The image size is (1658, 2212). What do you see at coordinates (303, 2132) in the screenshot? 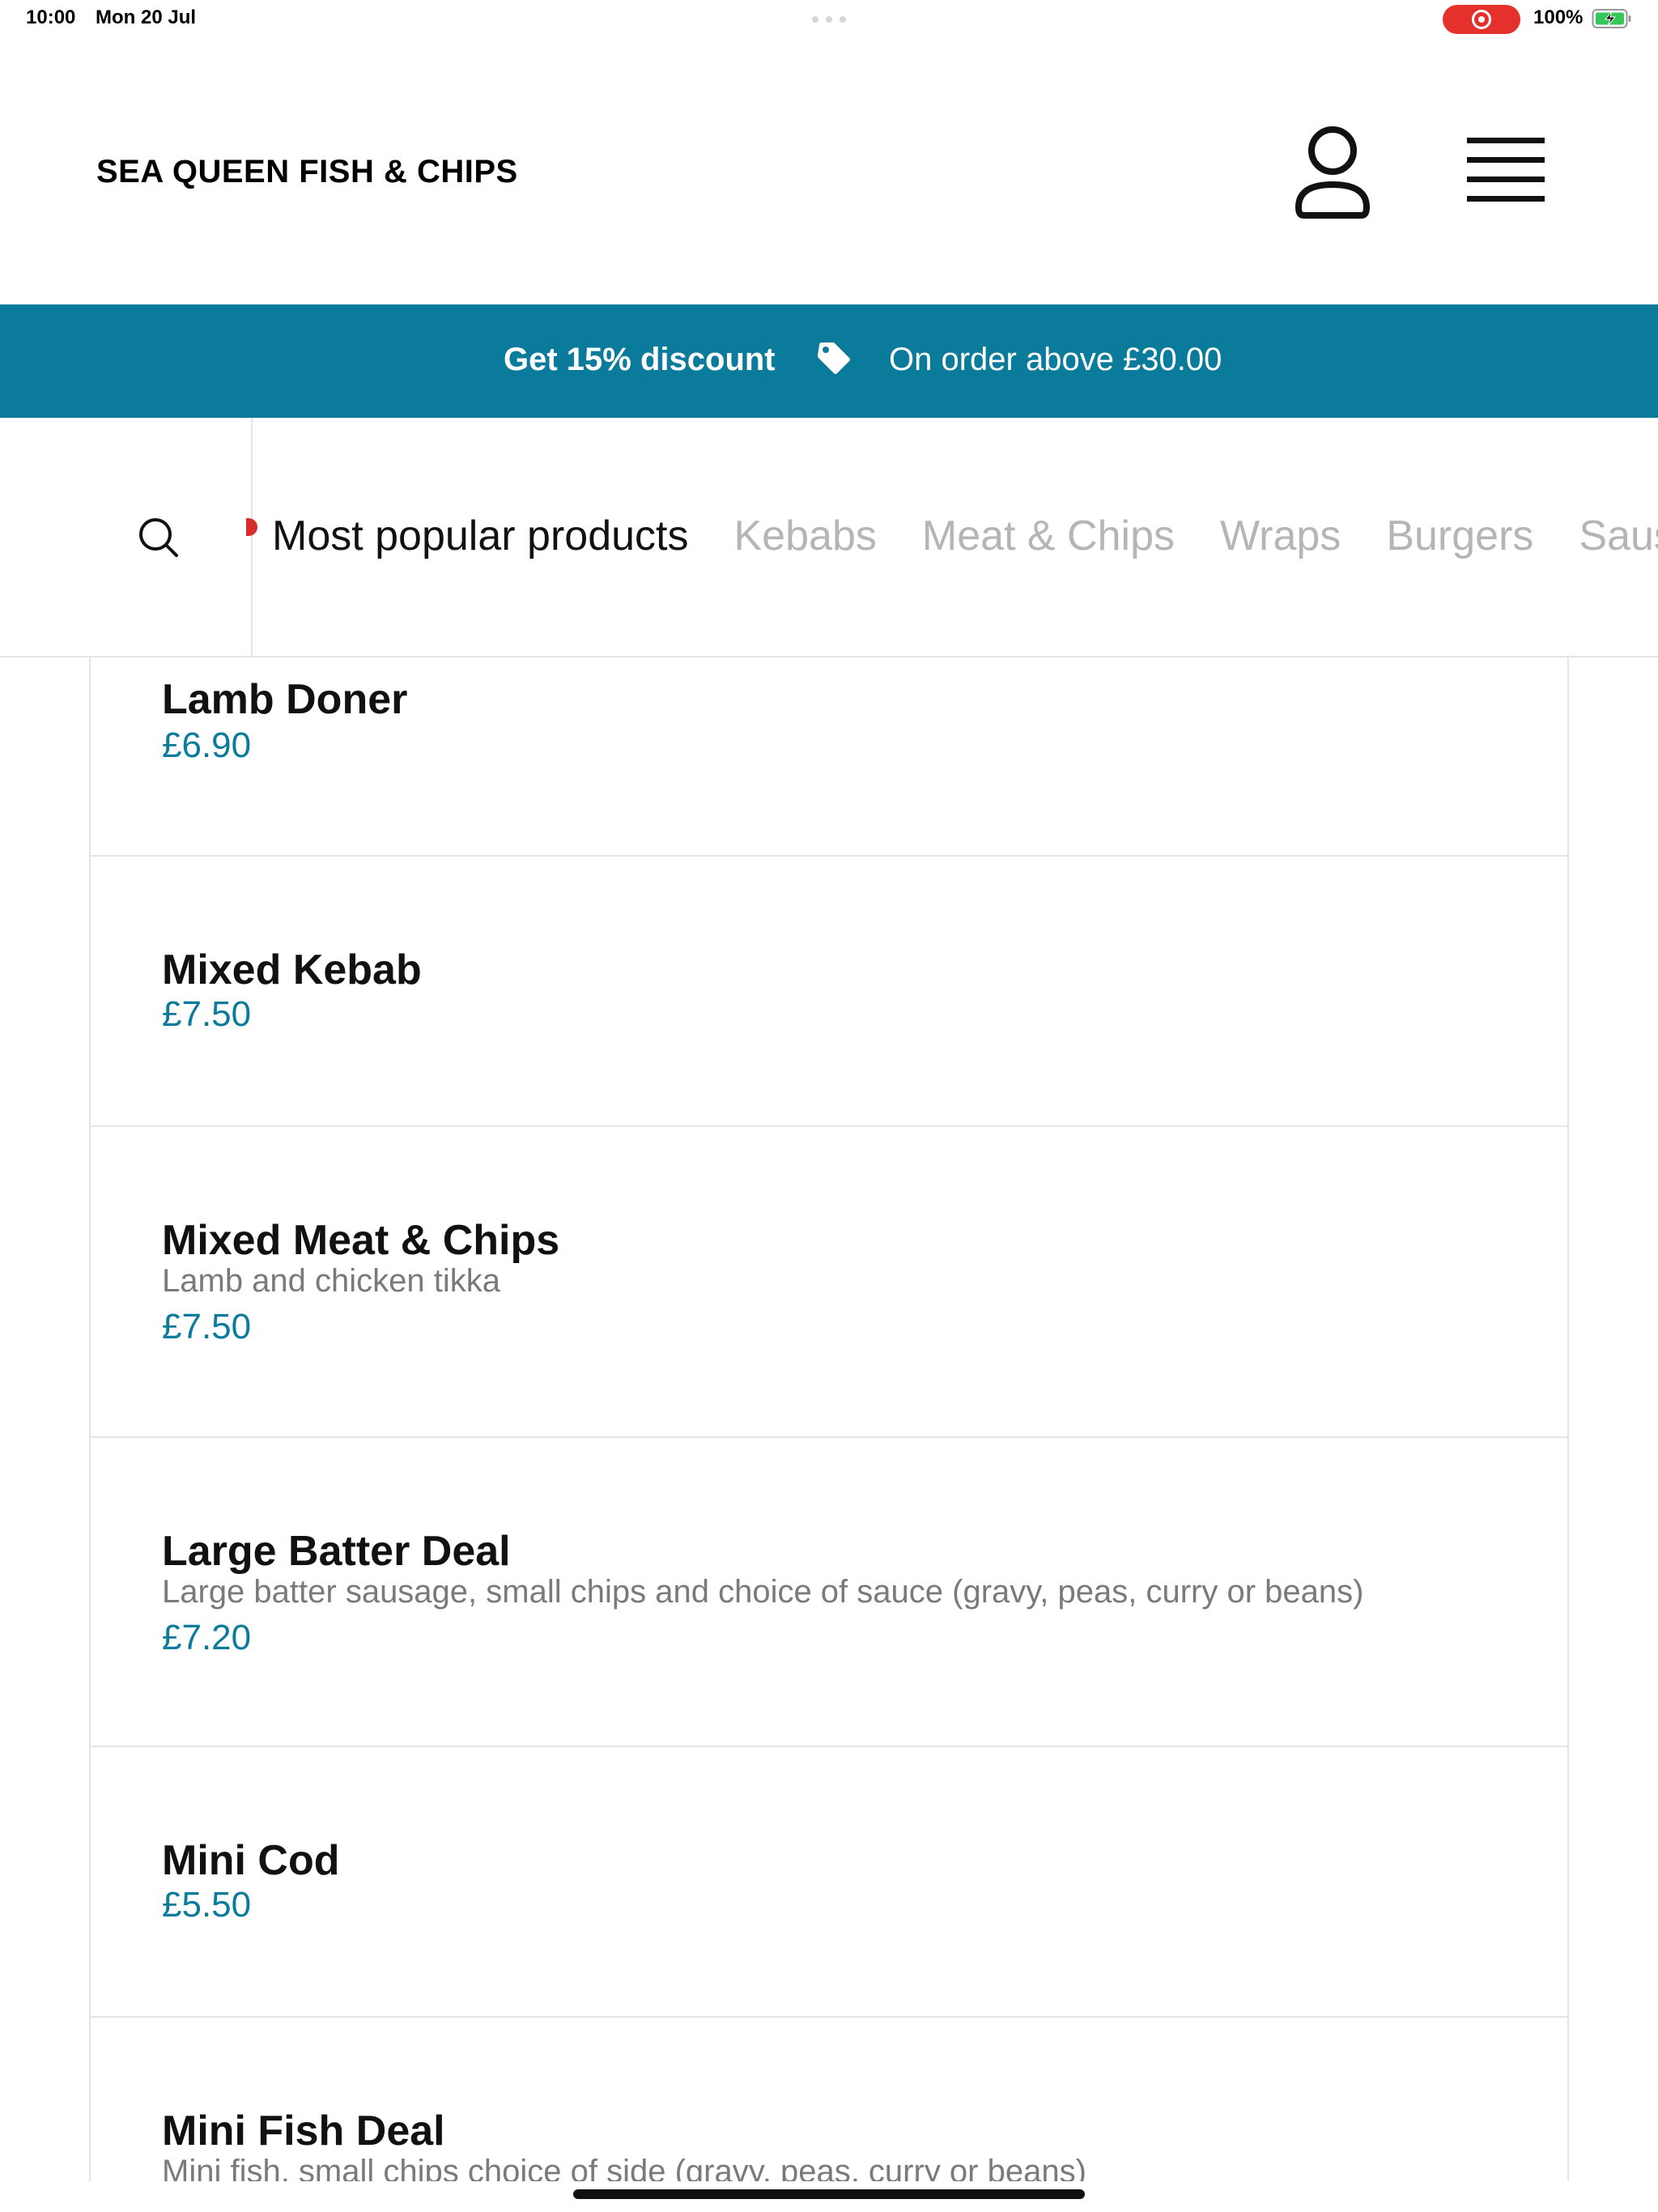
I see `product-name: Mini Fish Deal` at bounding box center [303, 2132].